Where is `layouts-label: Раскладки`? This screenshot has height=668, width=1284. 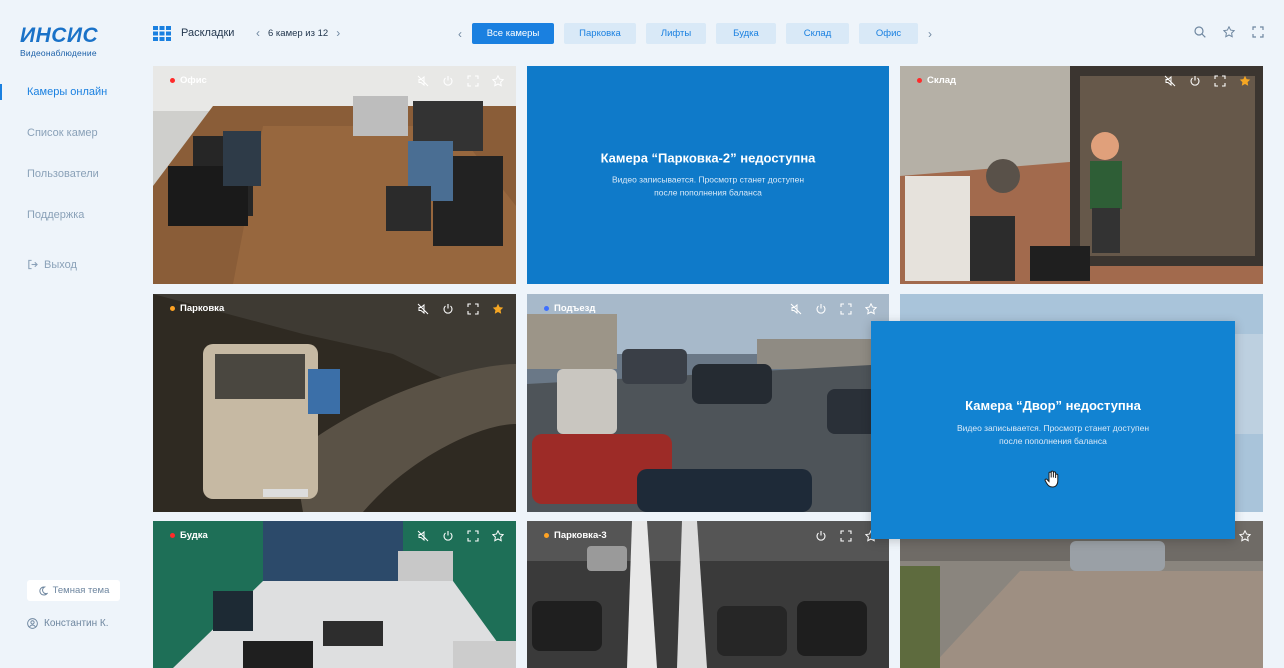
layouts-label: Раскладки is located at coordinates (207, 33).